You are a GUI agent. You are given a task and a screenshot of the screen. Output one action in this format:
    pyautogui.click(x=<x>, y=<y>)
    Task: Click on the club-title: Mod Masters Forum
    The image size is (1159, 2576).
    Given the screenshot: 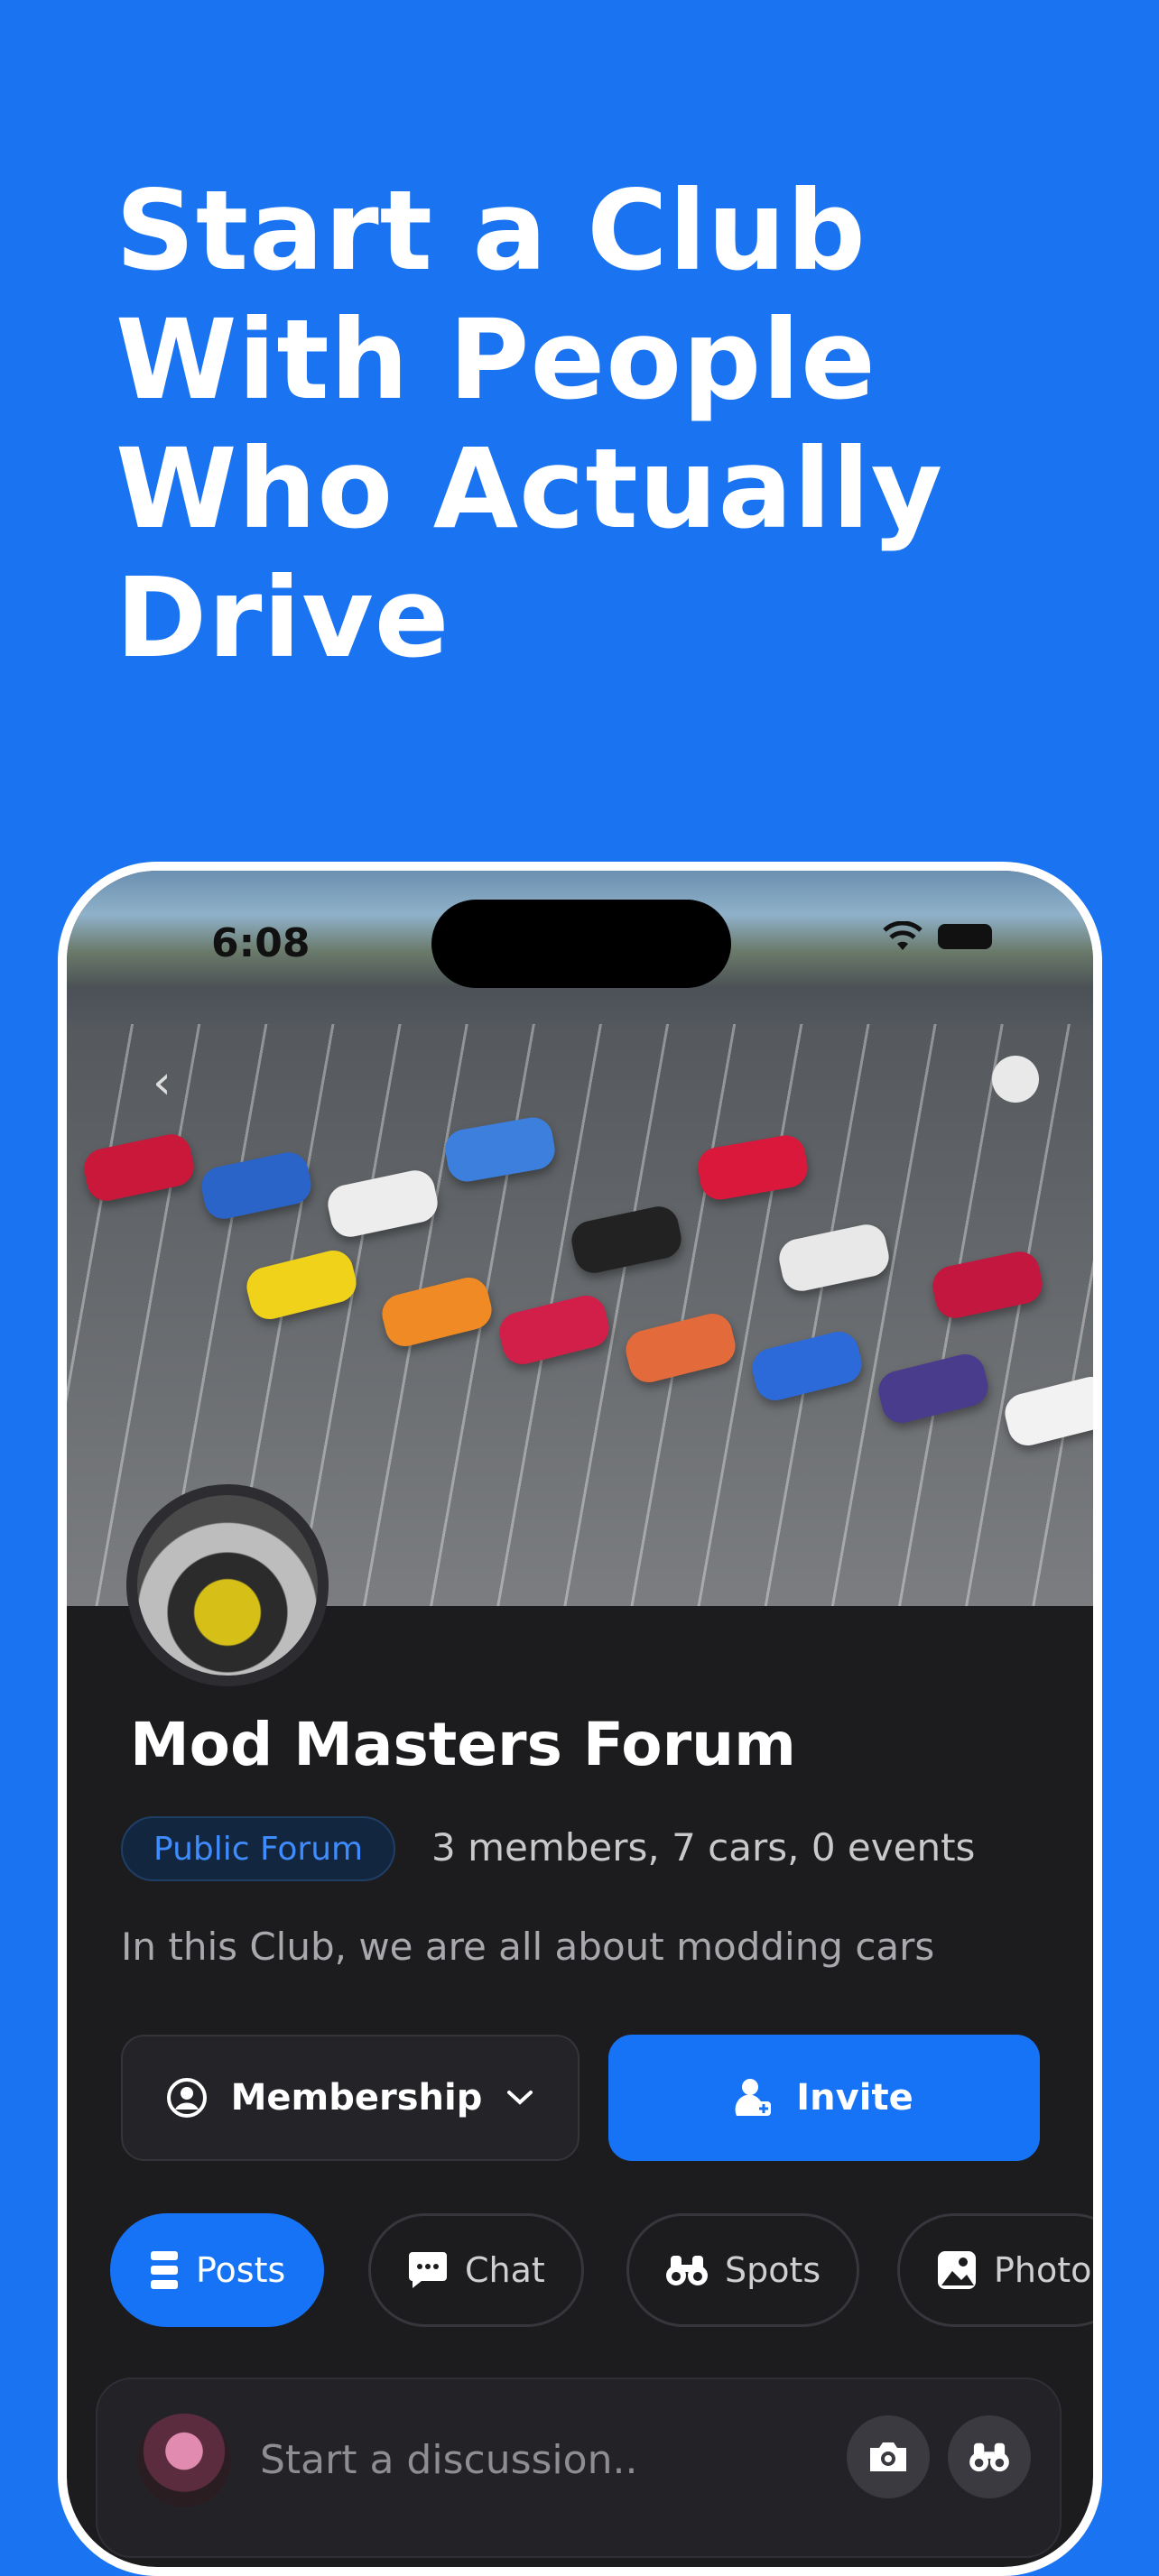 What is the action you would take?
    pyautogui.click(x=463, y=1744)
    